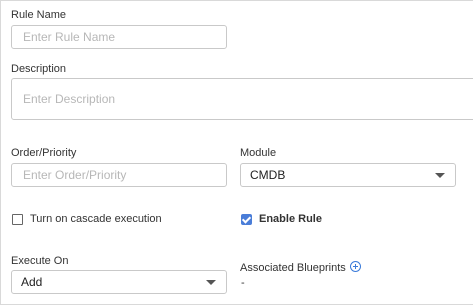 The image size is (473, 305). What do you see at coordinates (32, 282) in the screenshot?
I see `execute-on-selected-value: Add` at bounding box center [32, 282].